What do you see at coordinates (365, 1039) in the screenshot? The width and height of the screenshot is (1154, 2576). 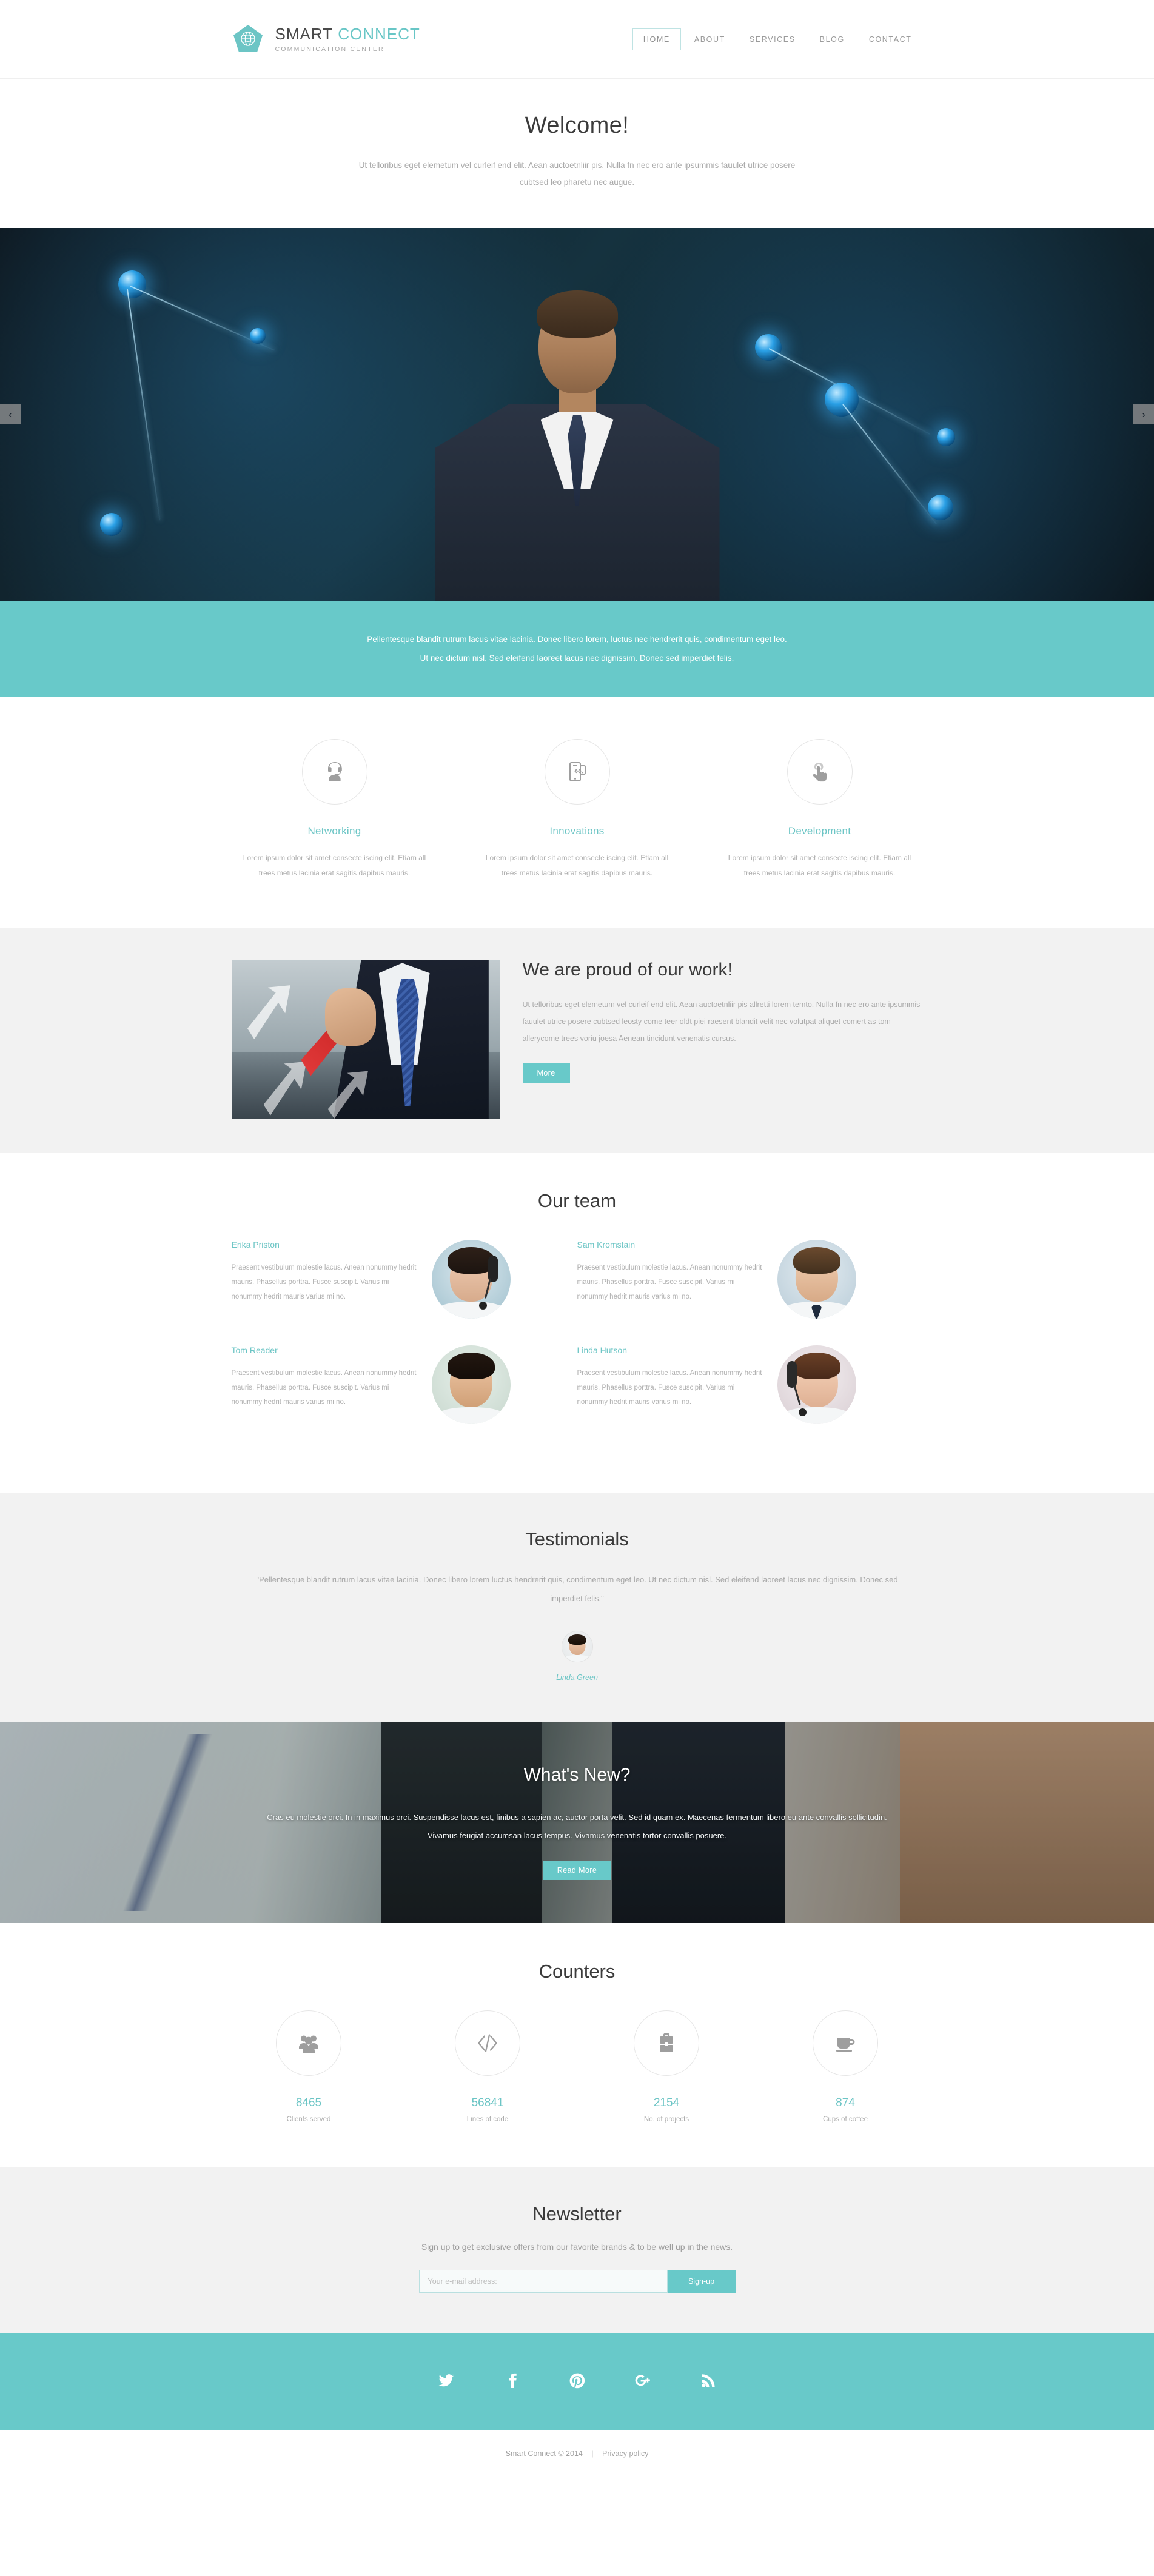 I see `proud-image` at bounding box center [365, 1039].